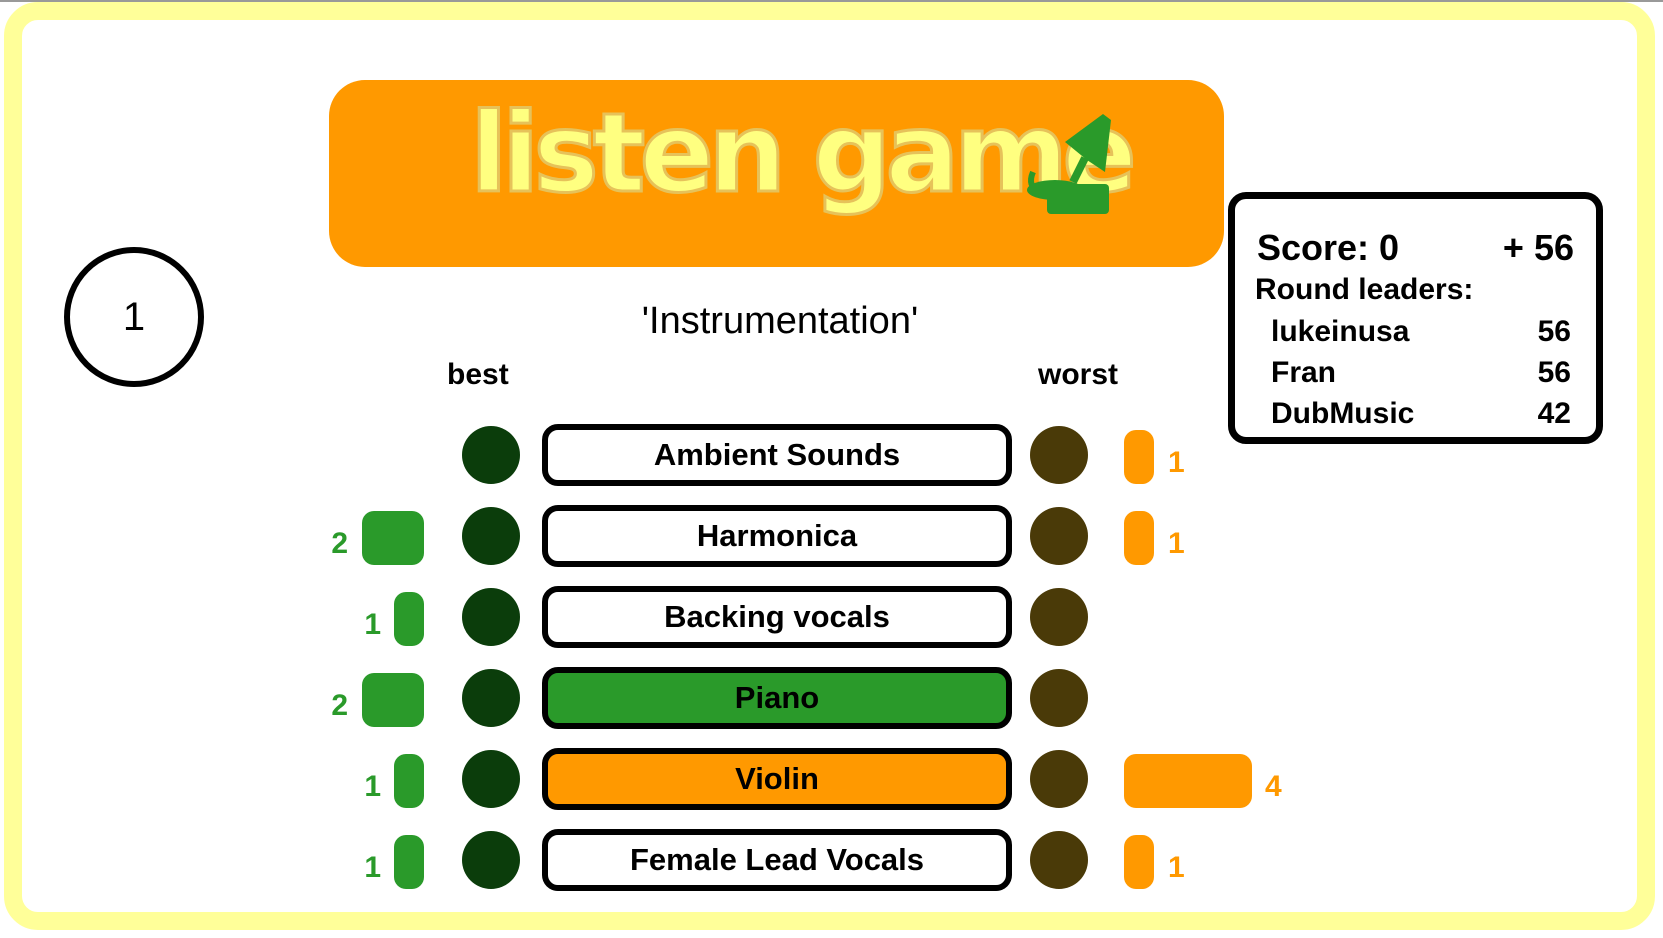  I want to click on answer-option: Ambient Sounds, so click(777, 455).